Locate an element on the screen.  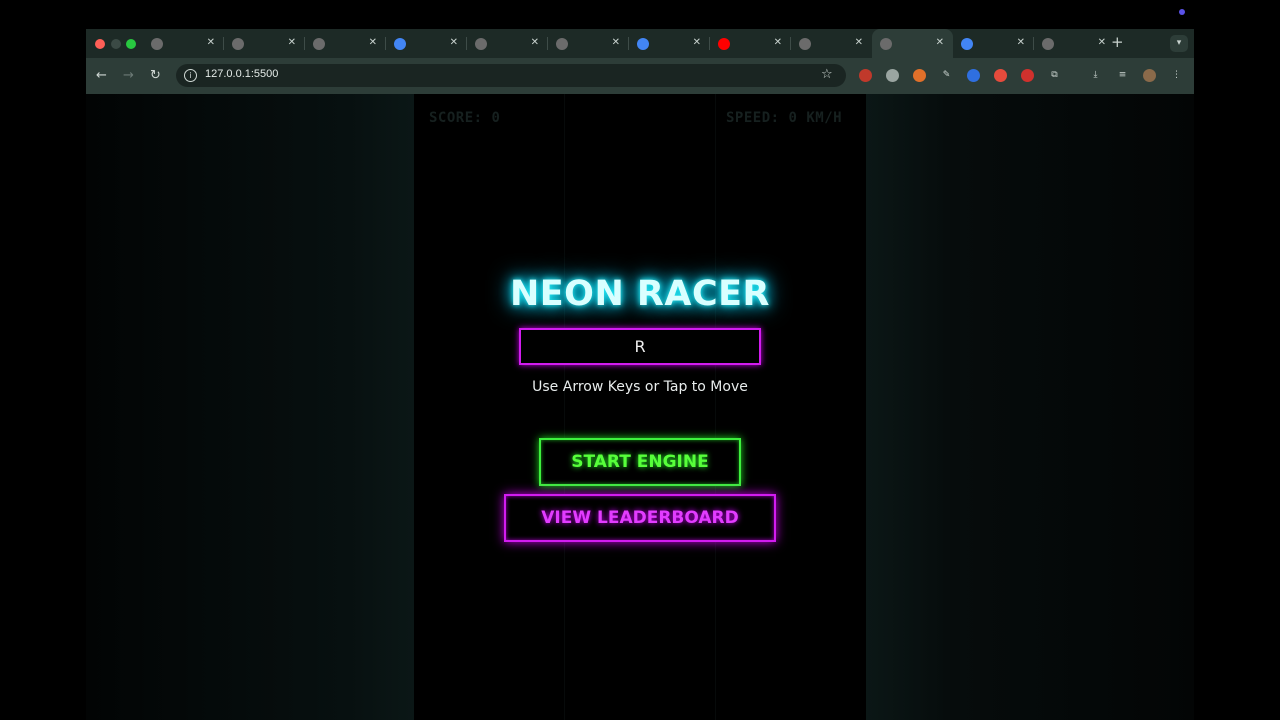
menu-kebab-icon: ⋮ is located at coordinates (1176, 75).